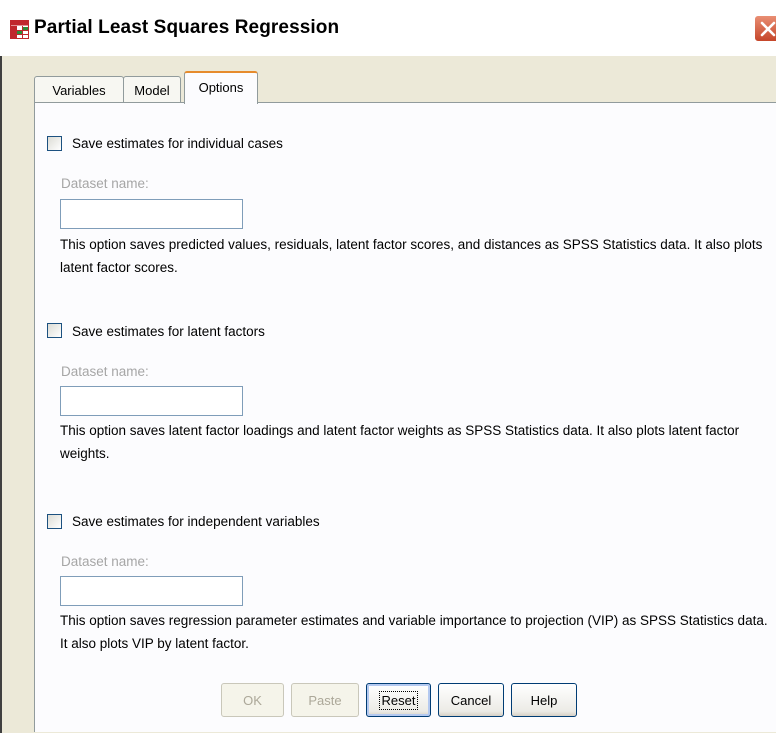 This screenshot has width=776, height=733. Describe the element at coordinates (196, 521) in the screenshot. I see `save-independent-variables-label: Save estimates for independent variables` at that location.